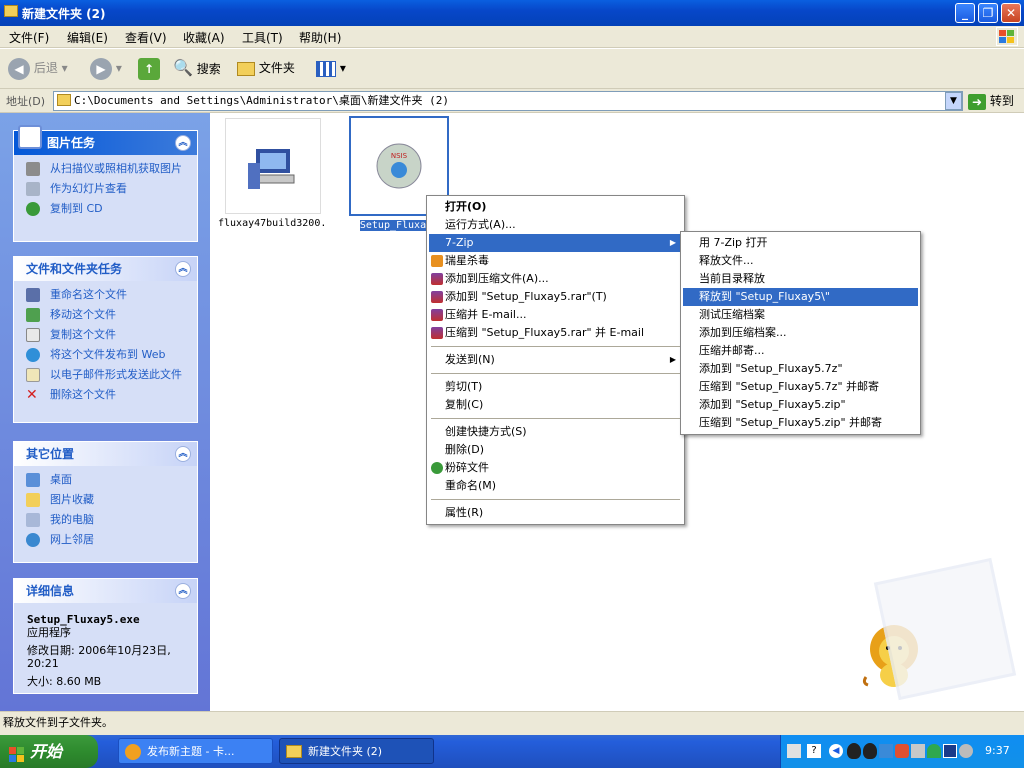  Describe the element at coordinates (105, 395) in the screenshot. I see `task-delete-file: ✕ 删除这个文件` at that location.